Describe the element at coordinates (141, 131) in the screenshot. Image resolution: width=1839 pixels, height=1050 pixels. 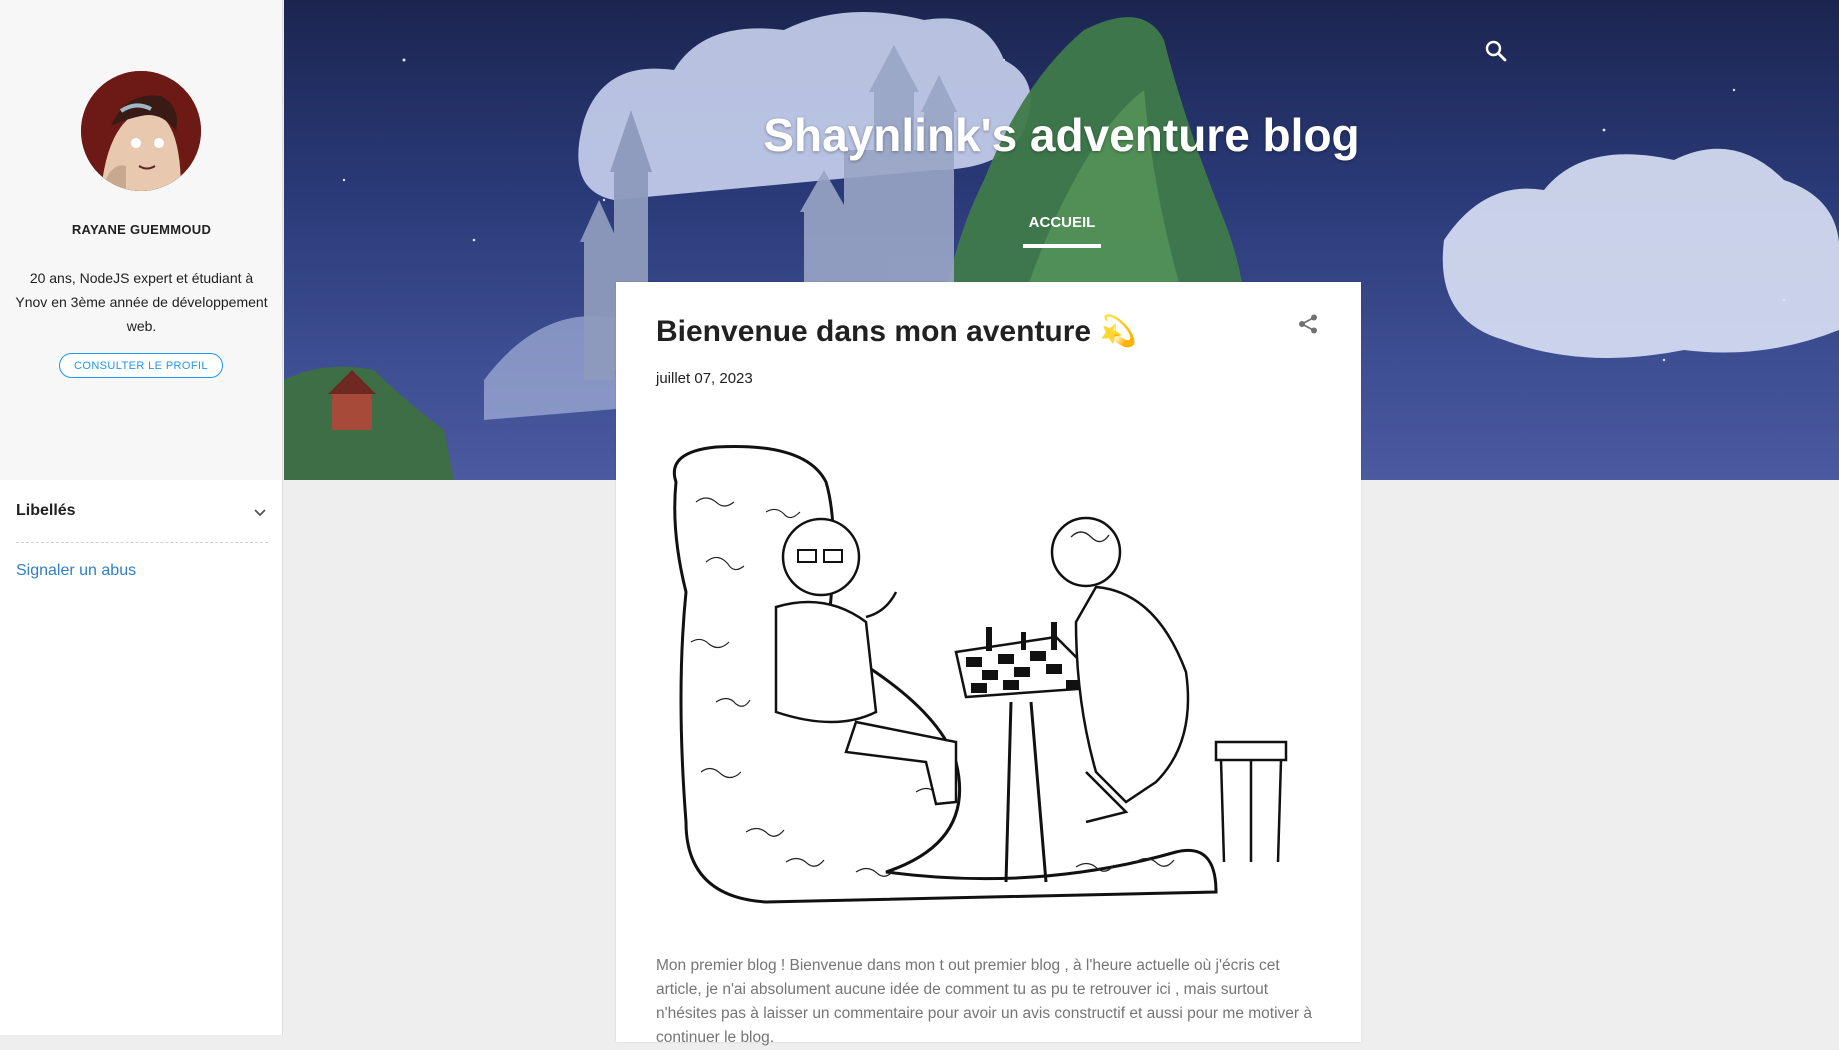
I see `author-avatar` at that location.